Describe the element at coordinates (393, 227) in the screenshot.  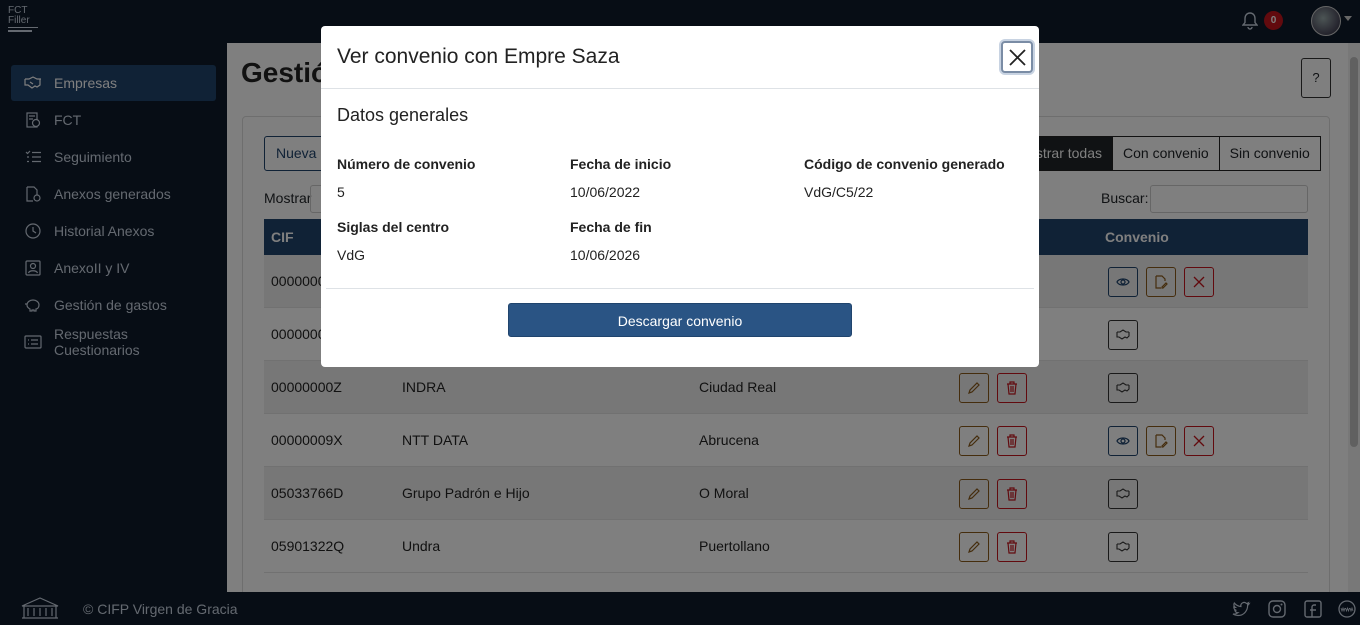
I see `siglas-centro-label: Siglas del centro` at that location.